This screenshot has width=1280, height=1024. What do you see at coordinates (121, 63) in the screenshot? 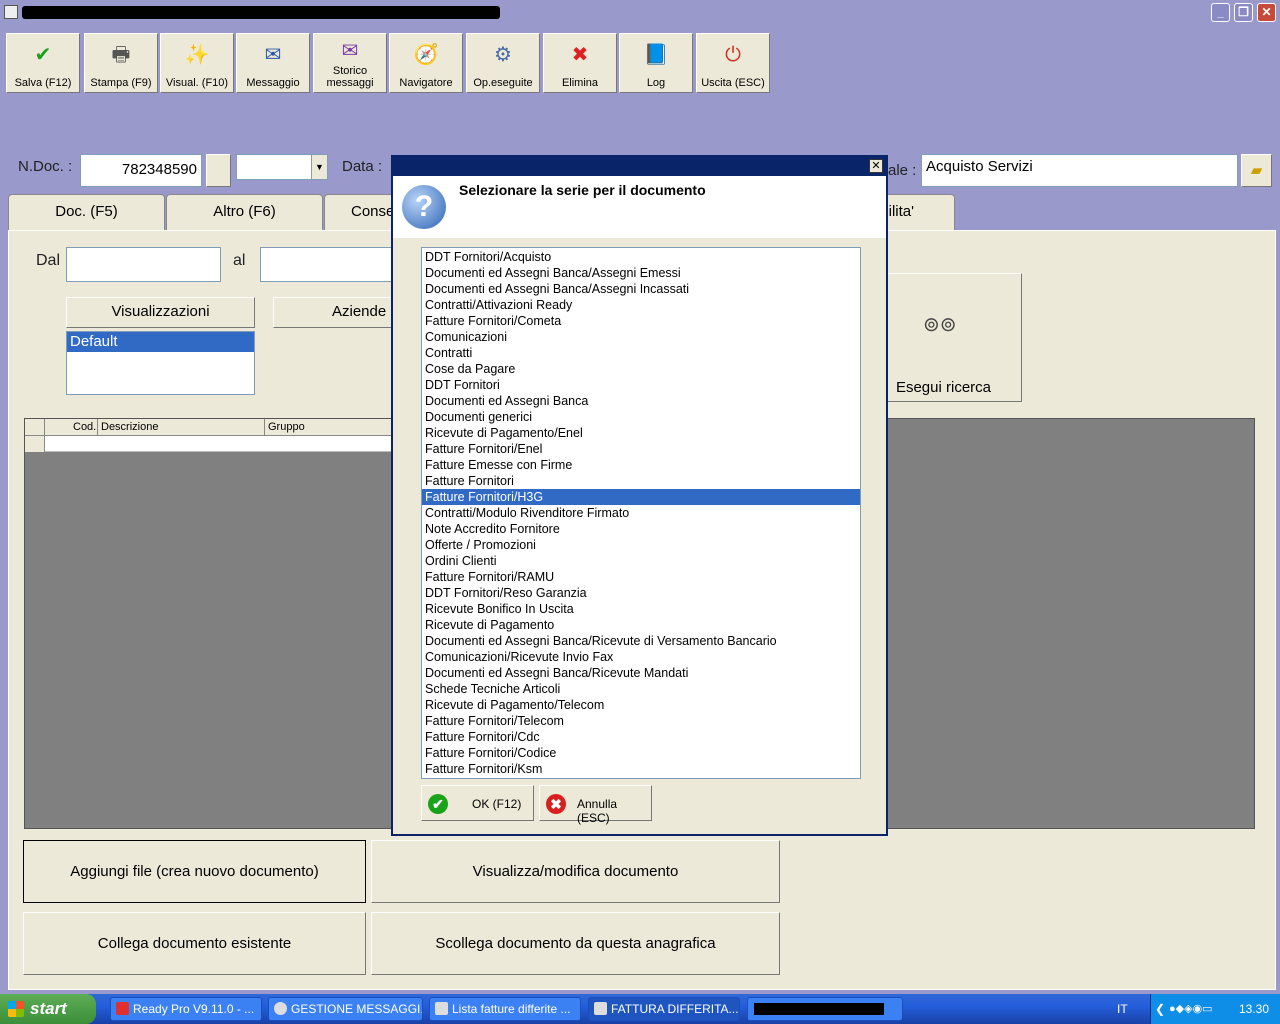
I see `print-button: 🖶 Stampa (F9)` at bounding box center [121, 63].